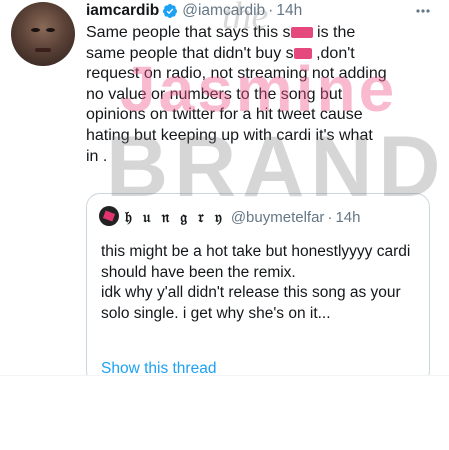 This screenshot has height=450, width=449. What do you see at coordinates (423, 11) in the screenshot?
I see `more-options-icon` at bounding box center [423, 11].